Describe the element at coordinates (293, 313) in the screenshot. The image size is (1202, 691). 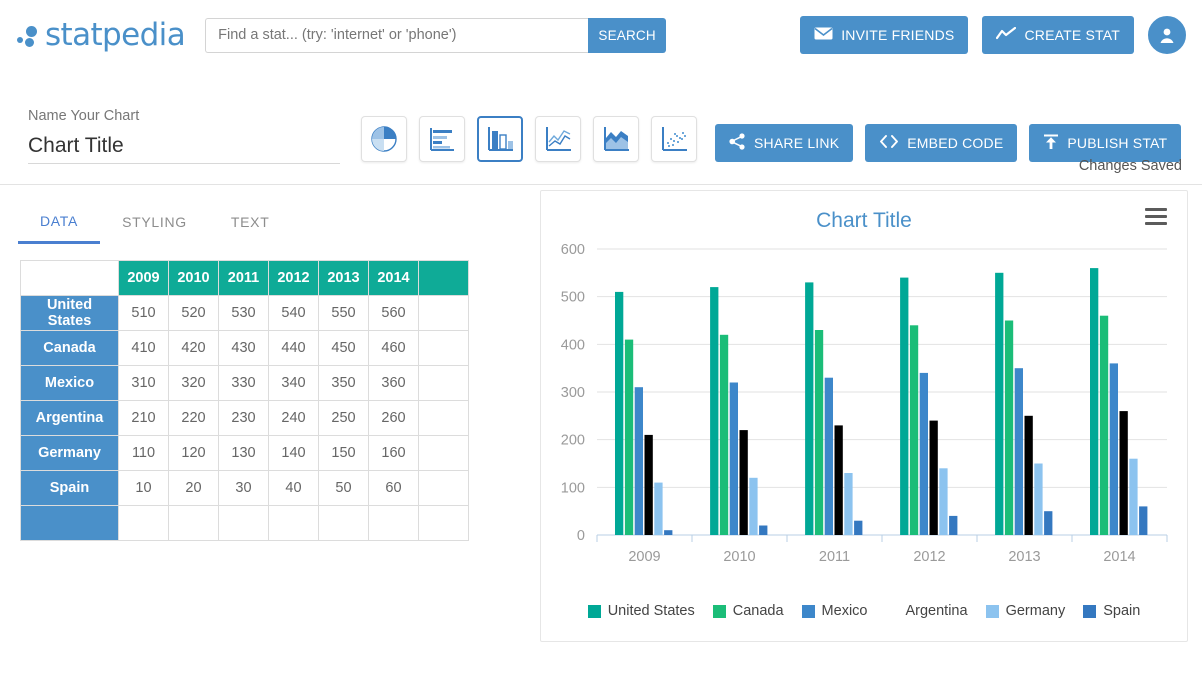
I see `table-cell: 540` at that location.